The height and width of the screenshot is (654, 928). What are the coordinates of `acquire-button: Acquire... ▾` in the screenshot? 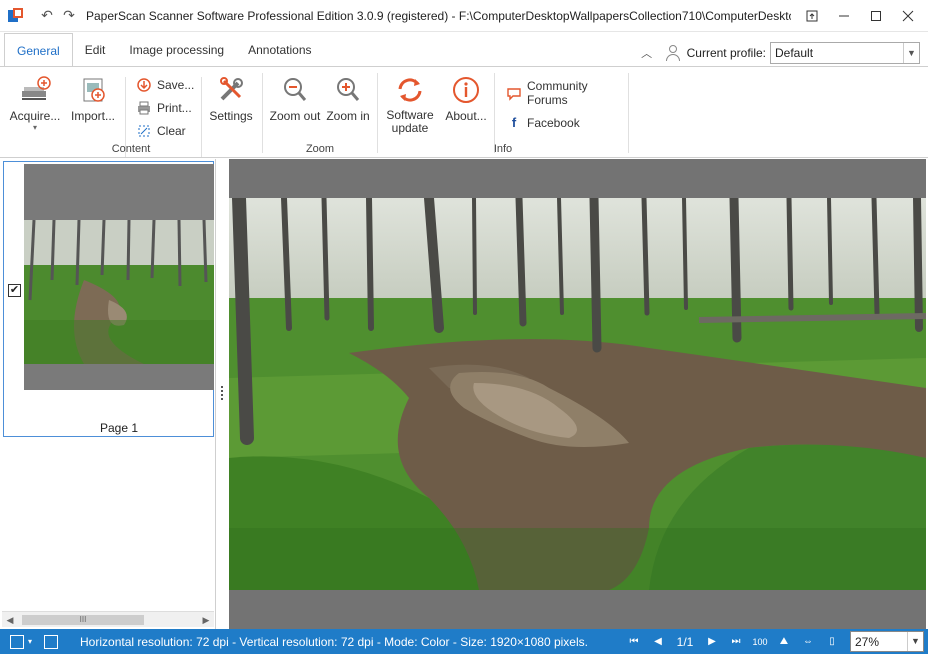 It's located at (35, 103).